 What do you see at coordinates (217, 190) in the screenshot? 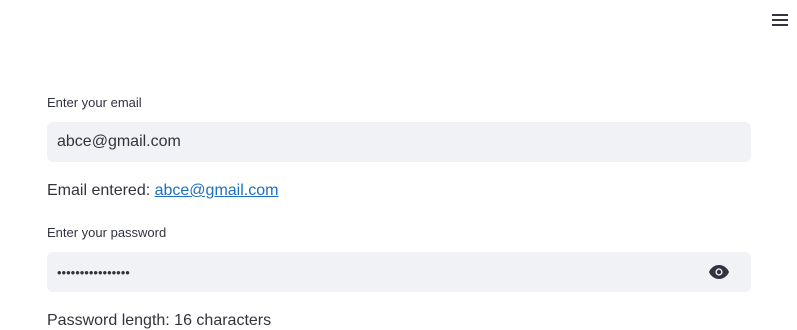
I see `email-entered-link: abce@gmail.com` at bounding box center [217, 190].